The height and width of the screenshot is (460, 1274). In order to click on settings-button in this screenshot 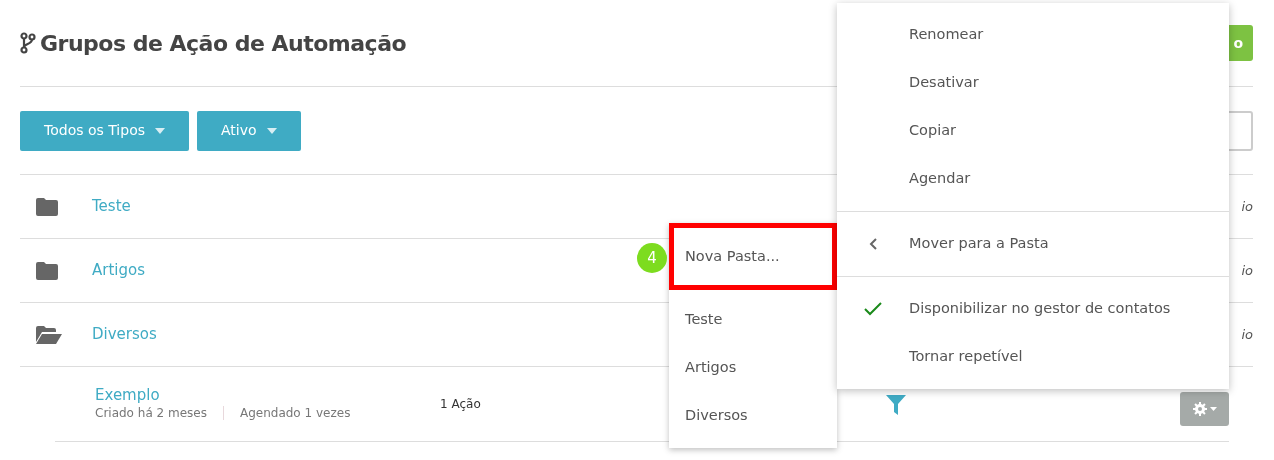, I will do `click(1204, 409)`.